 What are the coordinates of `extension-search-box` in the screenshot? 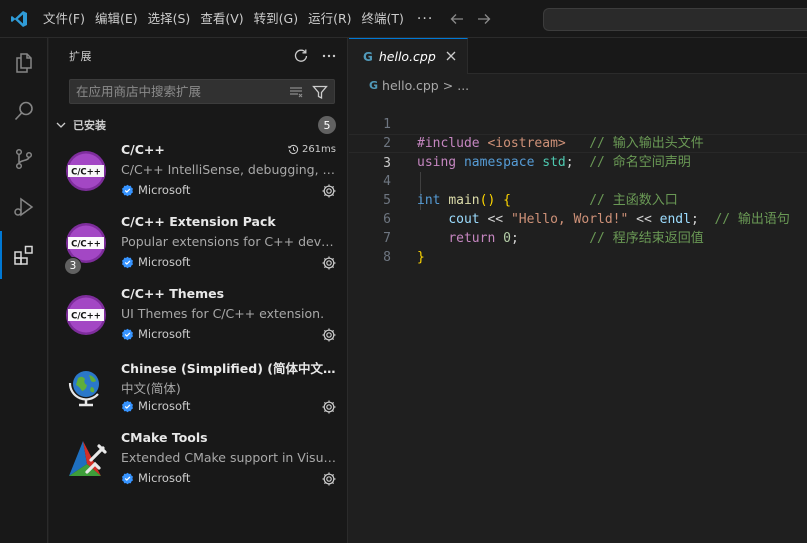 It's located at (202, 91).